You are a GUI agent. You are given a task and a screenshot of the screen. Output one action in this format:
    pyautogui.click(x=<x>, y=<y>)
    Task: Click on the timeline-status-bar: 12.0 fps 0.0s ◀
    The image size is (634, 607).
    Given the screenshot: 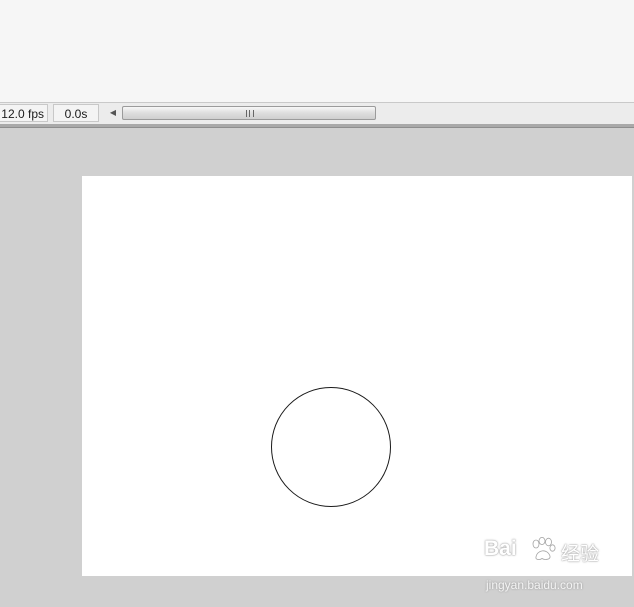 What is the action you would take?
    pyautogui.click(x=317, y=113)
    